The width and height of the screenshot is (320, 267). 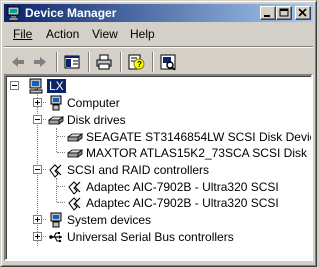 I want to click on print-icon, so click(x=104, y=62).